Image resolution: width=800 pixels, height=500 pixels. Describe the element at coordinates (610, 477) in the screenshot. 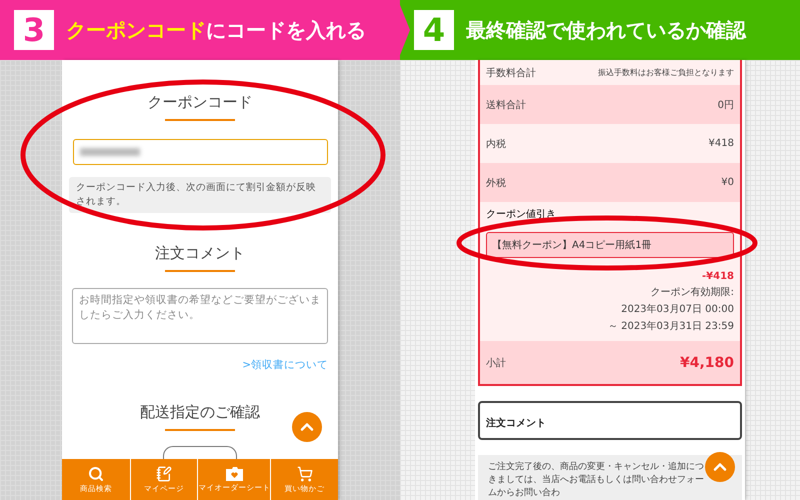

I see `order-notice: ご注文完了後の、商品の変更・キャンセル・追加につきましては、当店へお電話もしくは問い合わせフォームからお問い合わ` at that location.